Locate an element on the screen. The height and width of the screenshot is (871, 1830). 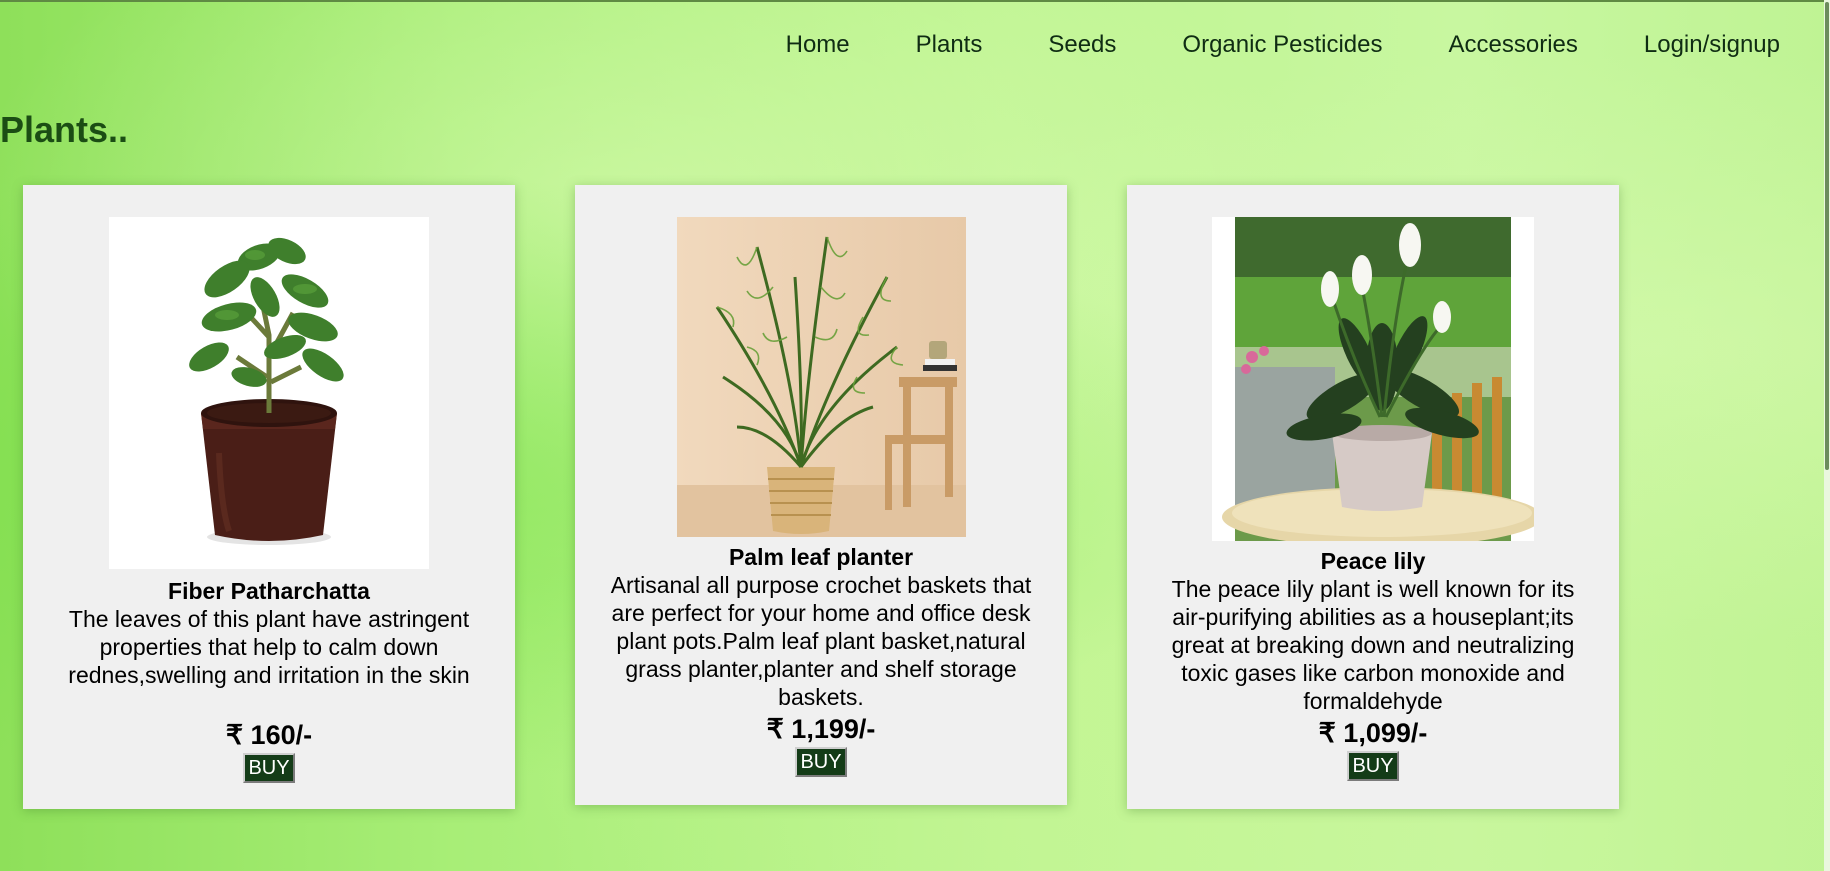
peace-lily-image is located at coordinates (1373, 379).